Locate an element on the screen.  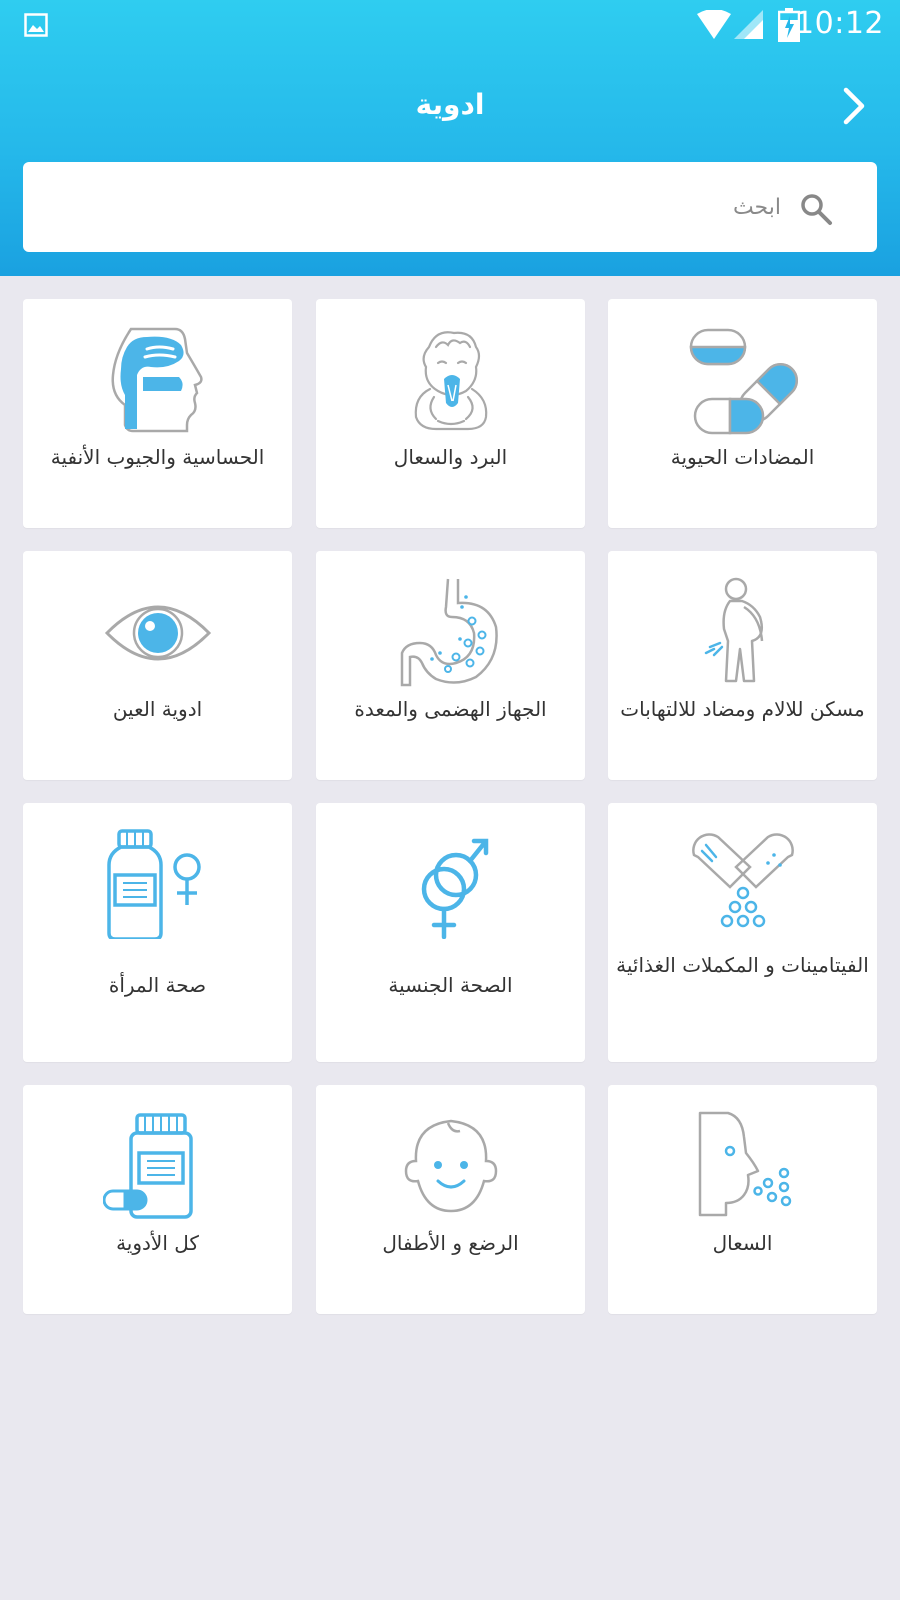
category-label: الفيتامينات و المكملات الغذائية is located at coordinates (742, 965).